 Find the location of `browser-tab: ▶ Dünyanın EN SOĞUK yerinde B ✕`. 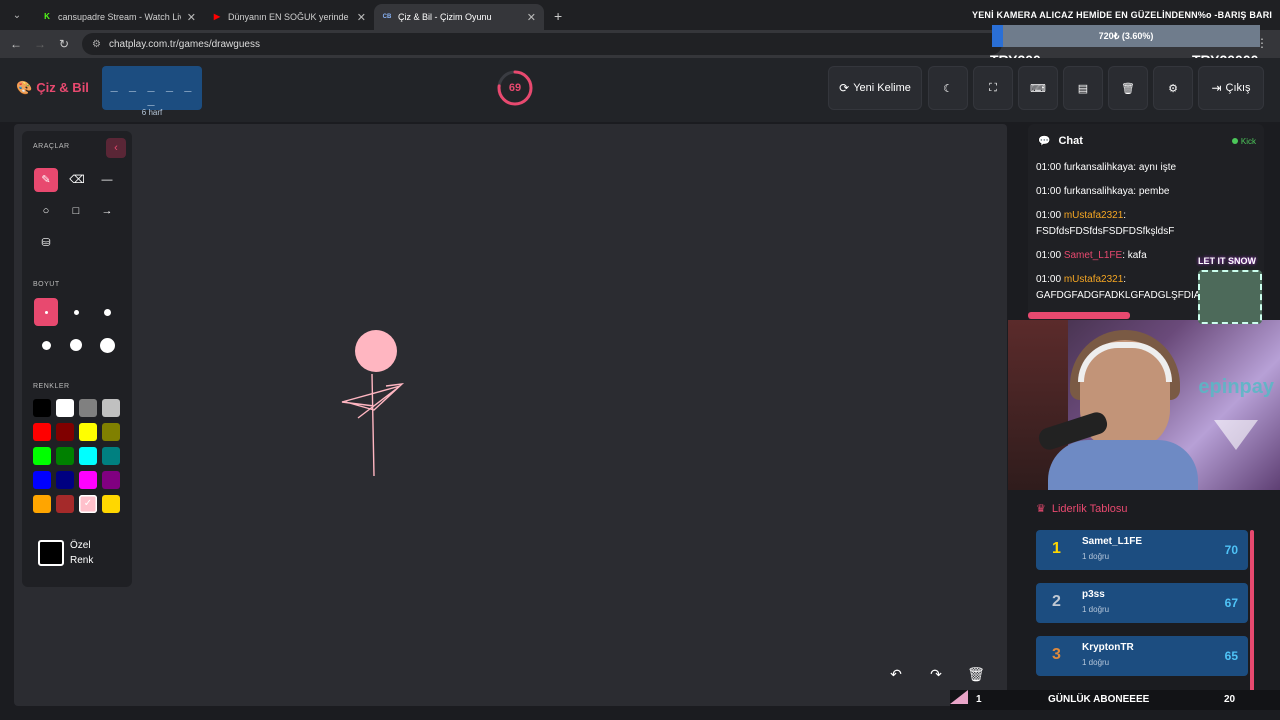

browser-tab: ▶ Dünyanın EN SOĞUK yerinde B ✕ is located at coordinates (289, 17).